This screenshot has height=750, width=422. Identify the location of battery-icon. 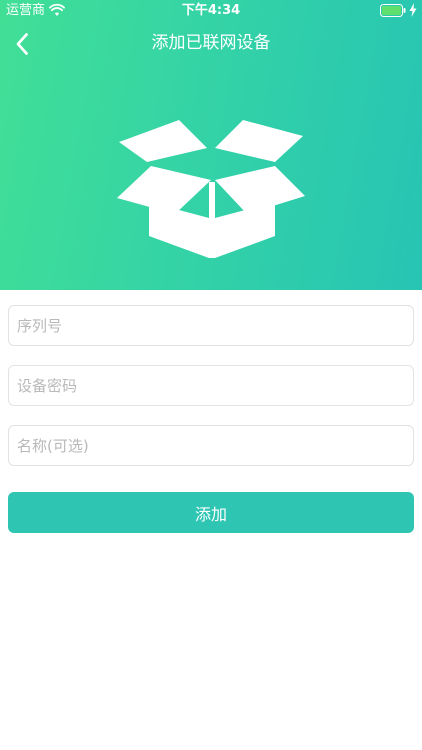
(393, 10).